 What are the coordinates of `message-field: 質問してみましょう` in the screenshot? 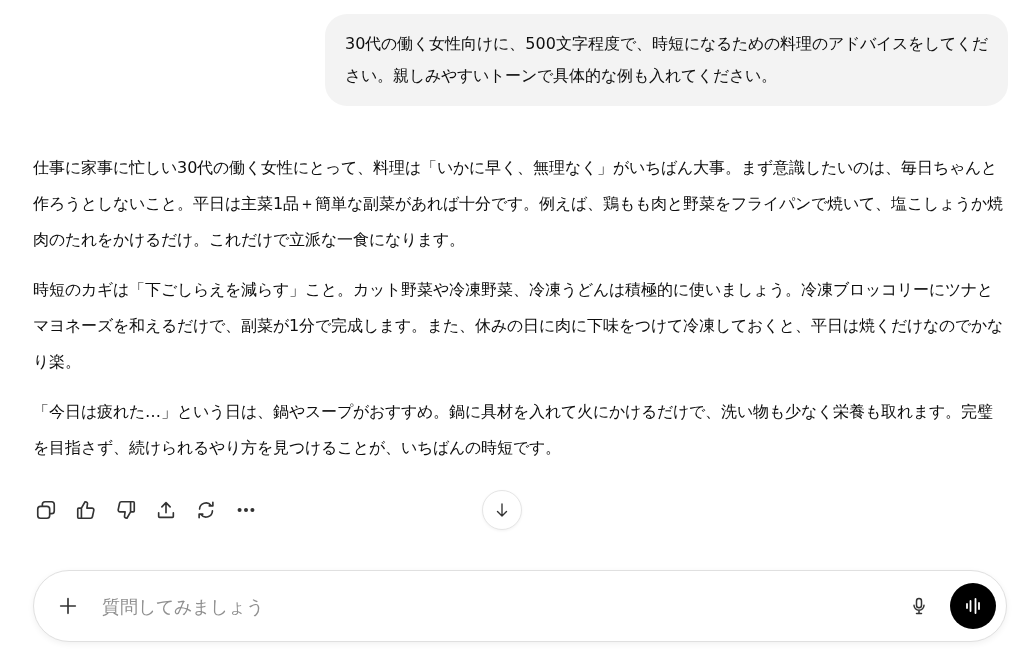 It's located at (501, 606).